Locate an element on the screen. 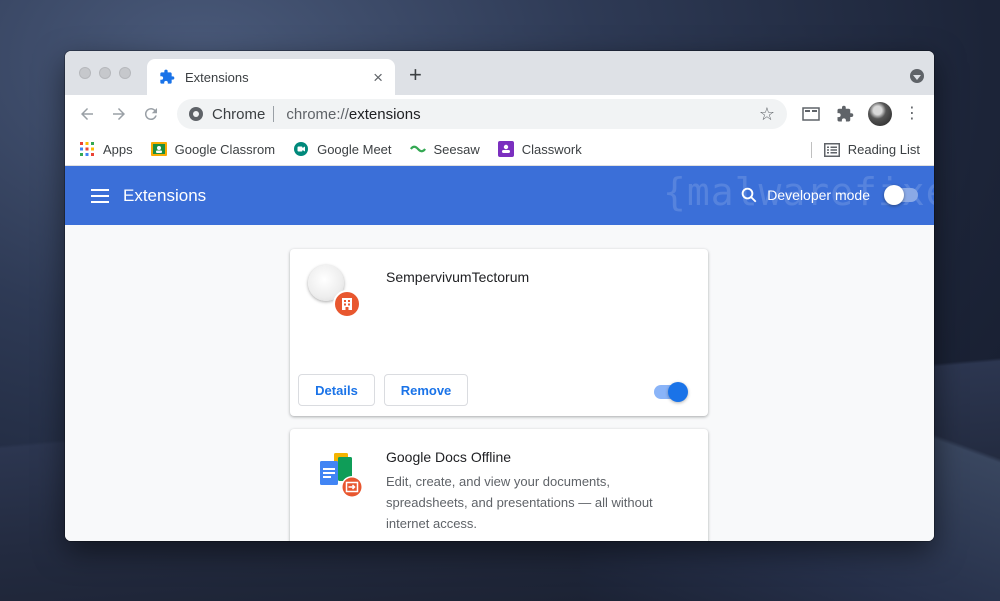  extension-enable-toggle is located at coordinates (671, 392).